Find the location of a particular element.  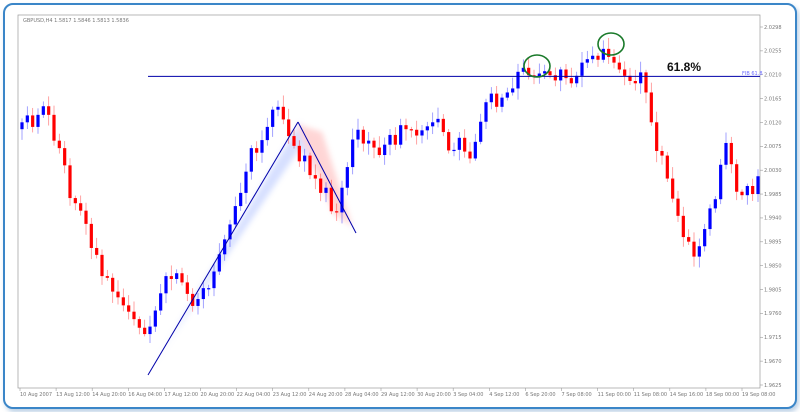

x-tick-label: 6 Sep 20:00 is located at coordinates (540, 395).